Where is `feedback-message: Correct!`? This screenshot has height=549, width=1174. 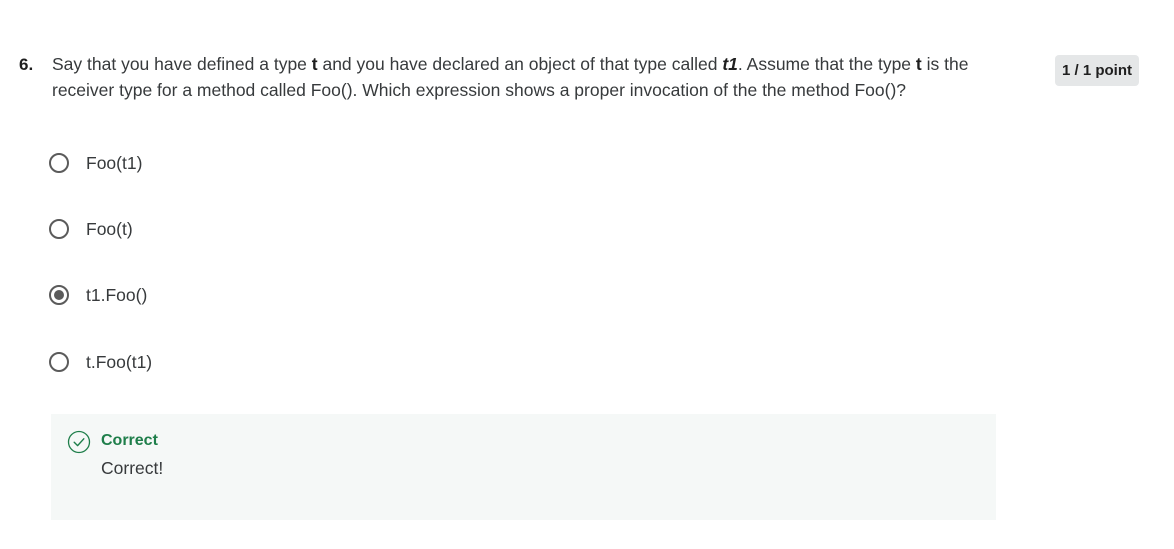
feedback-message: Correct! is located at coordinates (132, 468).